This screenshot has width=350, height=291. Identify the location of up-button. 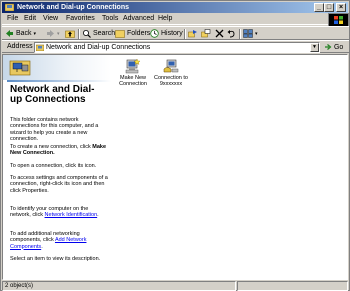
(70, 33).